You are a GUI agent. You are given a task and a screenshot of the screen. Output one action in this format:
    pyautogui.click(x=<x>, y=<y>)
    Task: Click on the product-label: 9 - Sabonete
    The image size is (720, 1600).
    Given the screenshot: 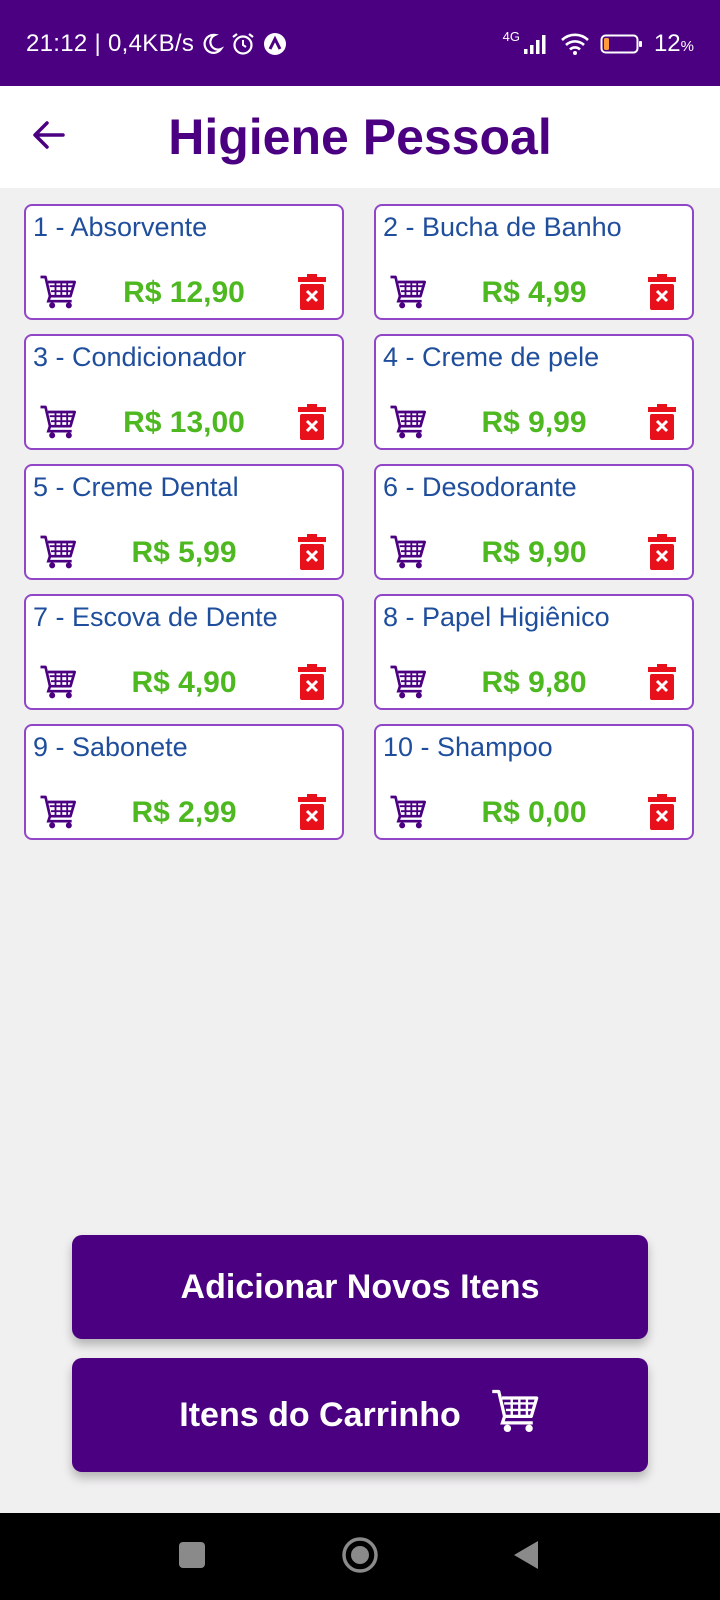 What is the action you would take?
    pyautogui.click(x=110, y=747)
    